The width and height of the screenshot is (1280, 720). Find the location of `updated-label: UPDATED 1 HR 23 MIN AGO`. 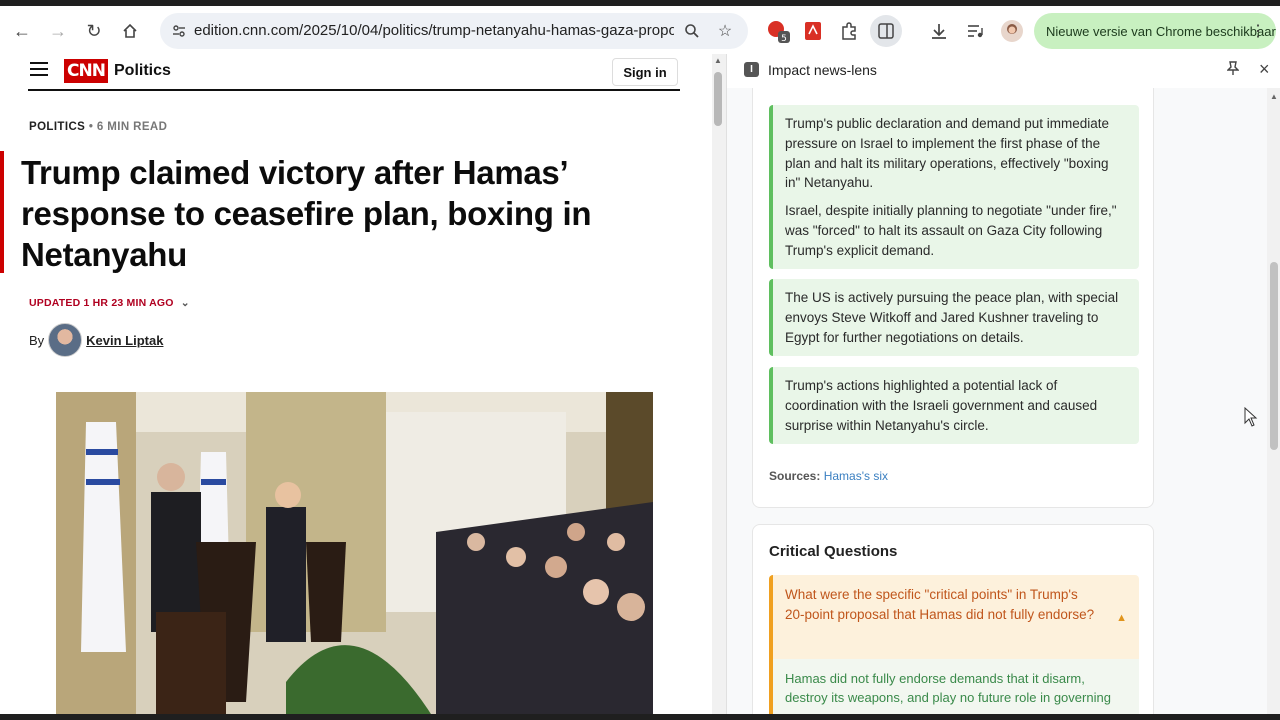

updated-label: UPDATED 1 HR 23 MIN AGO is located at coordinates (101, 303).